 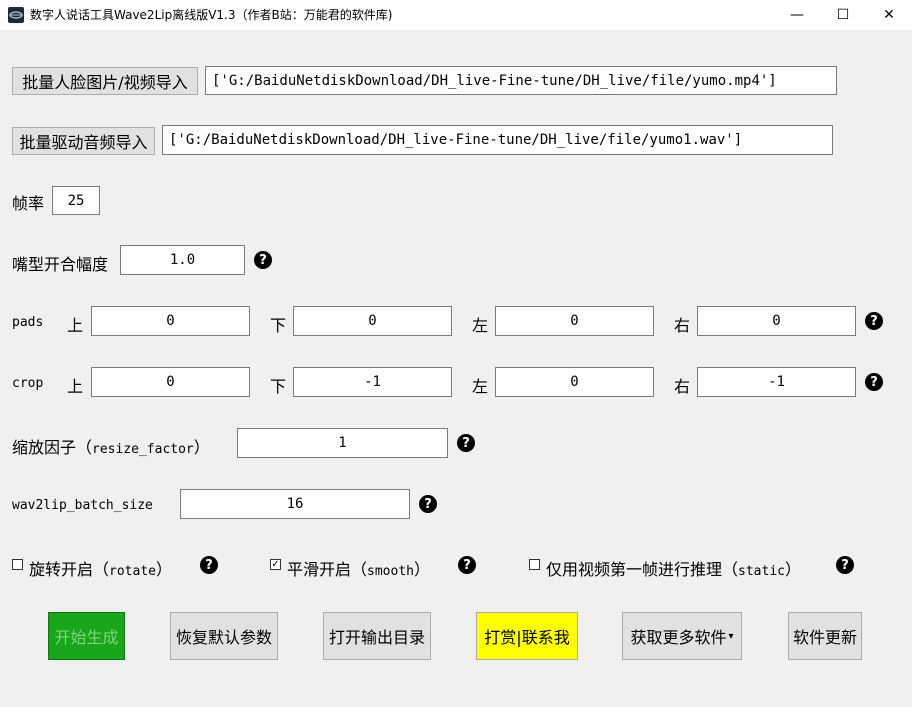 I want to click on pads-bottom-input: 0, so click(x=372, y=321).